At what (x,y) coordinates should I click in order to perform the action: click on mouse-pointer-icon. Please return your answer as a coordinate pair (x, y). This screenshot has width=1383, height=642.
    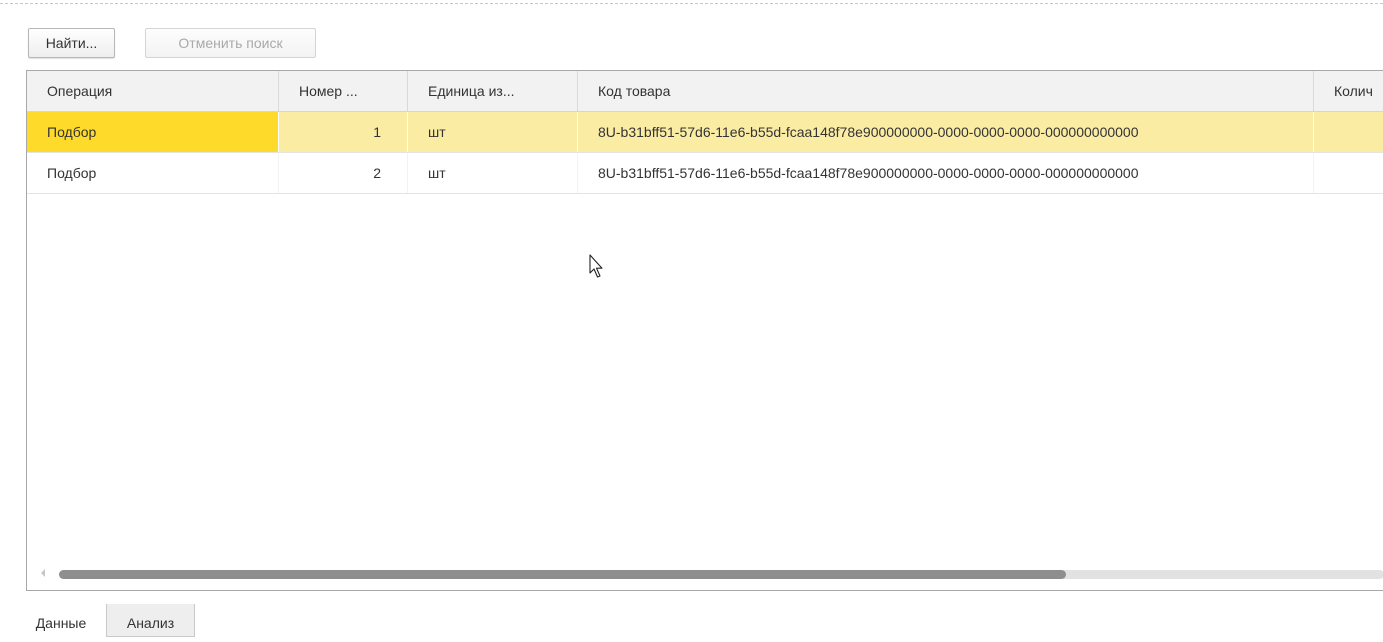
    Looking at the image, I should click on (597, 268).